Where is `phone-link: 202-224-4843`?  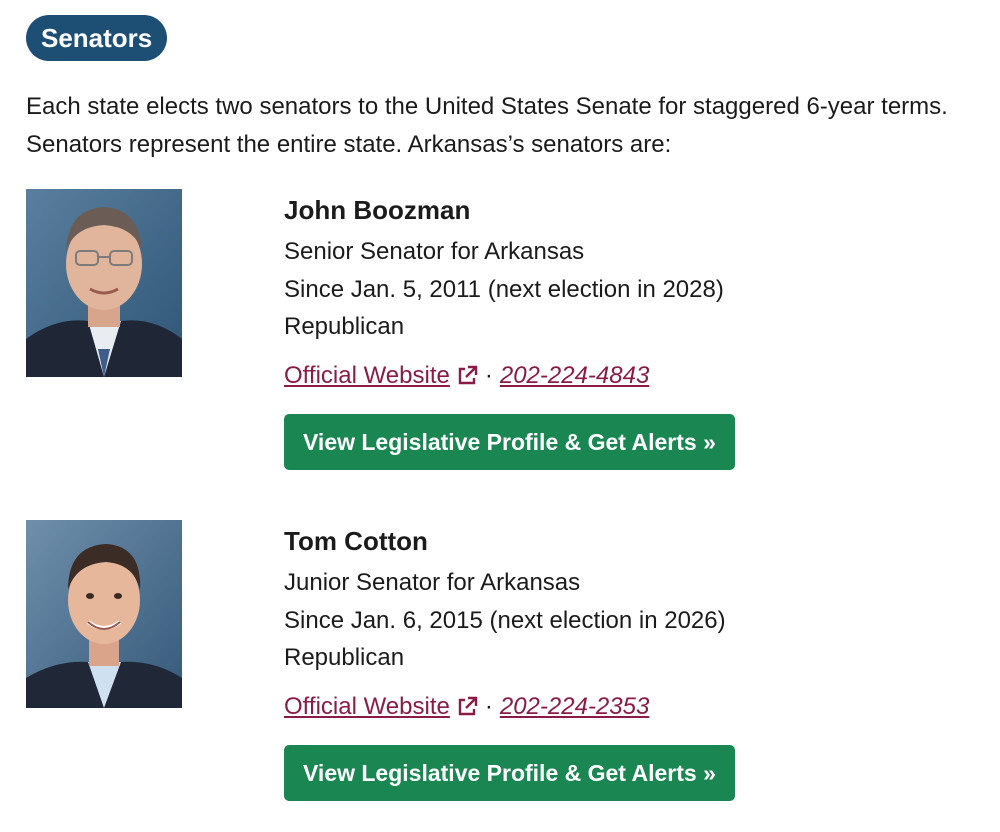 phone-link: 202-224-4843 is located at coordinates (574, 376).